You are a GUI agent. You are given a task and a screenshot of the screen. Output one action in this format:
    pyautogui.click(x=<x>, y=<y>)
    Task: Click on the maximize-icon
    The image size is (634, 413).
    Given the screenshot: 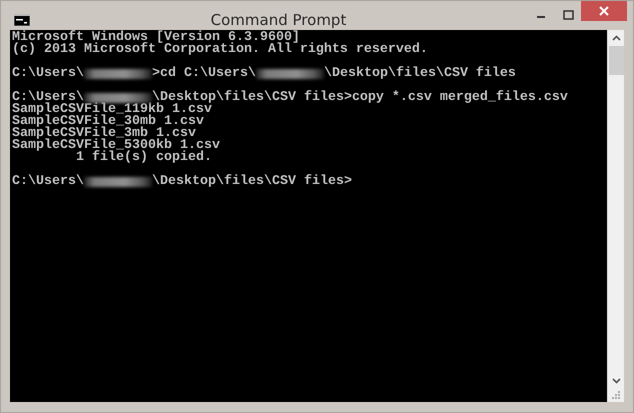 What is the action you would take?
    pyautogui.click(x=568, y=15)
    